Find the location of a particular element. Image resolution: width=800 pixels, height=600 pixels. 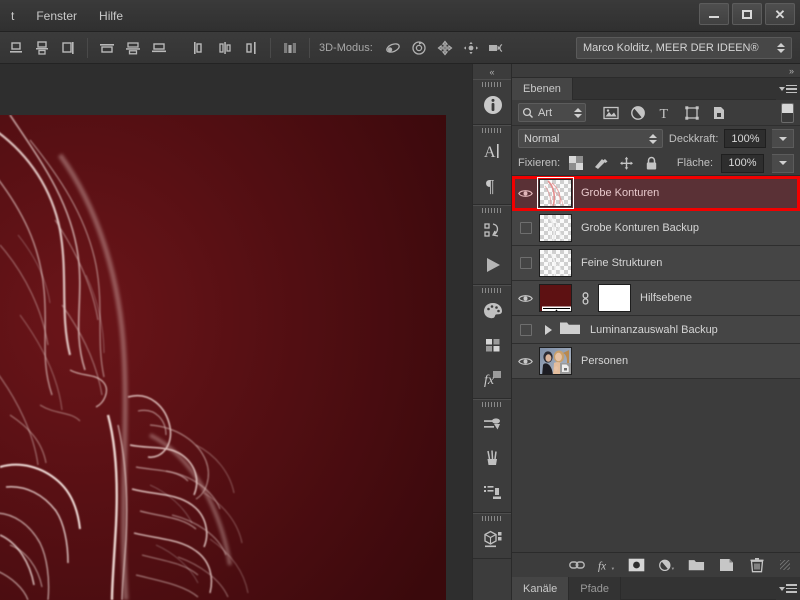

menu-item-hilfe: Hilfe is located at coordinates (111, 16).